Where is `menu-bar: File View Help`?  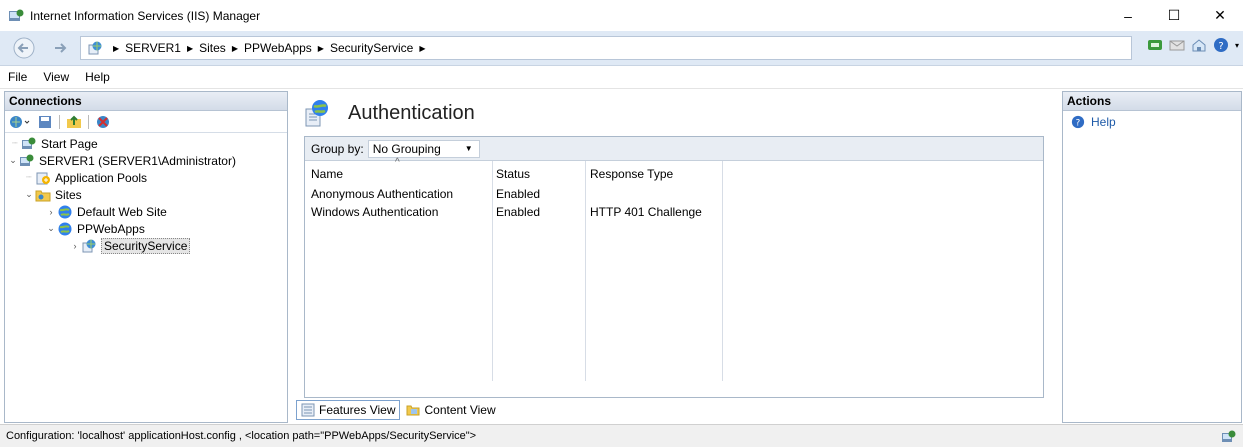 menu-bar: File View Help is located at coordinates (621, 77).